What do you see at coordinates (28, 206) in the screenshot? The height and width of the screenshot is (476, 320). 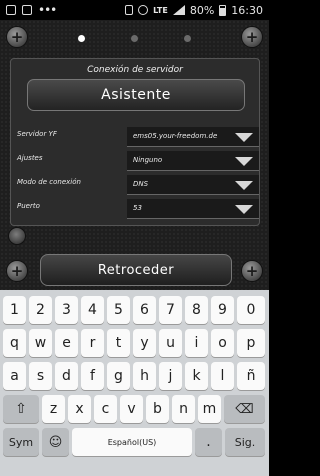 I see `port-label: Puerto` at bounding box center [28, 206].